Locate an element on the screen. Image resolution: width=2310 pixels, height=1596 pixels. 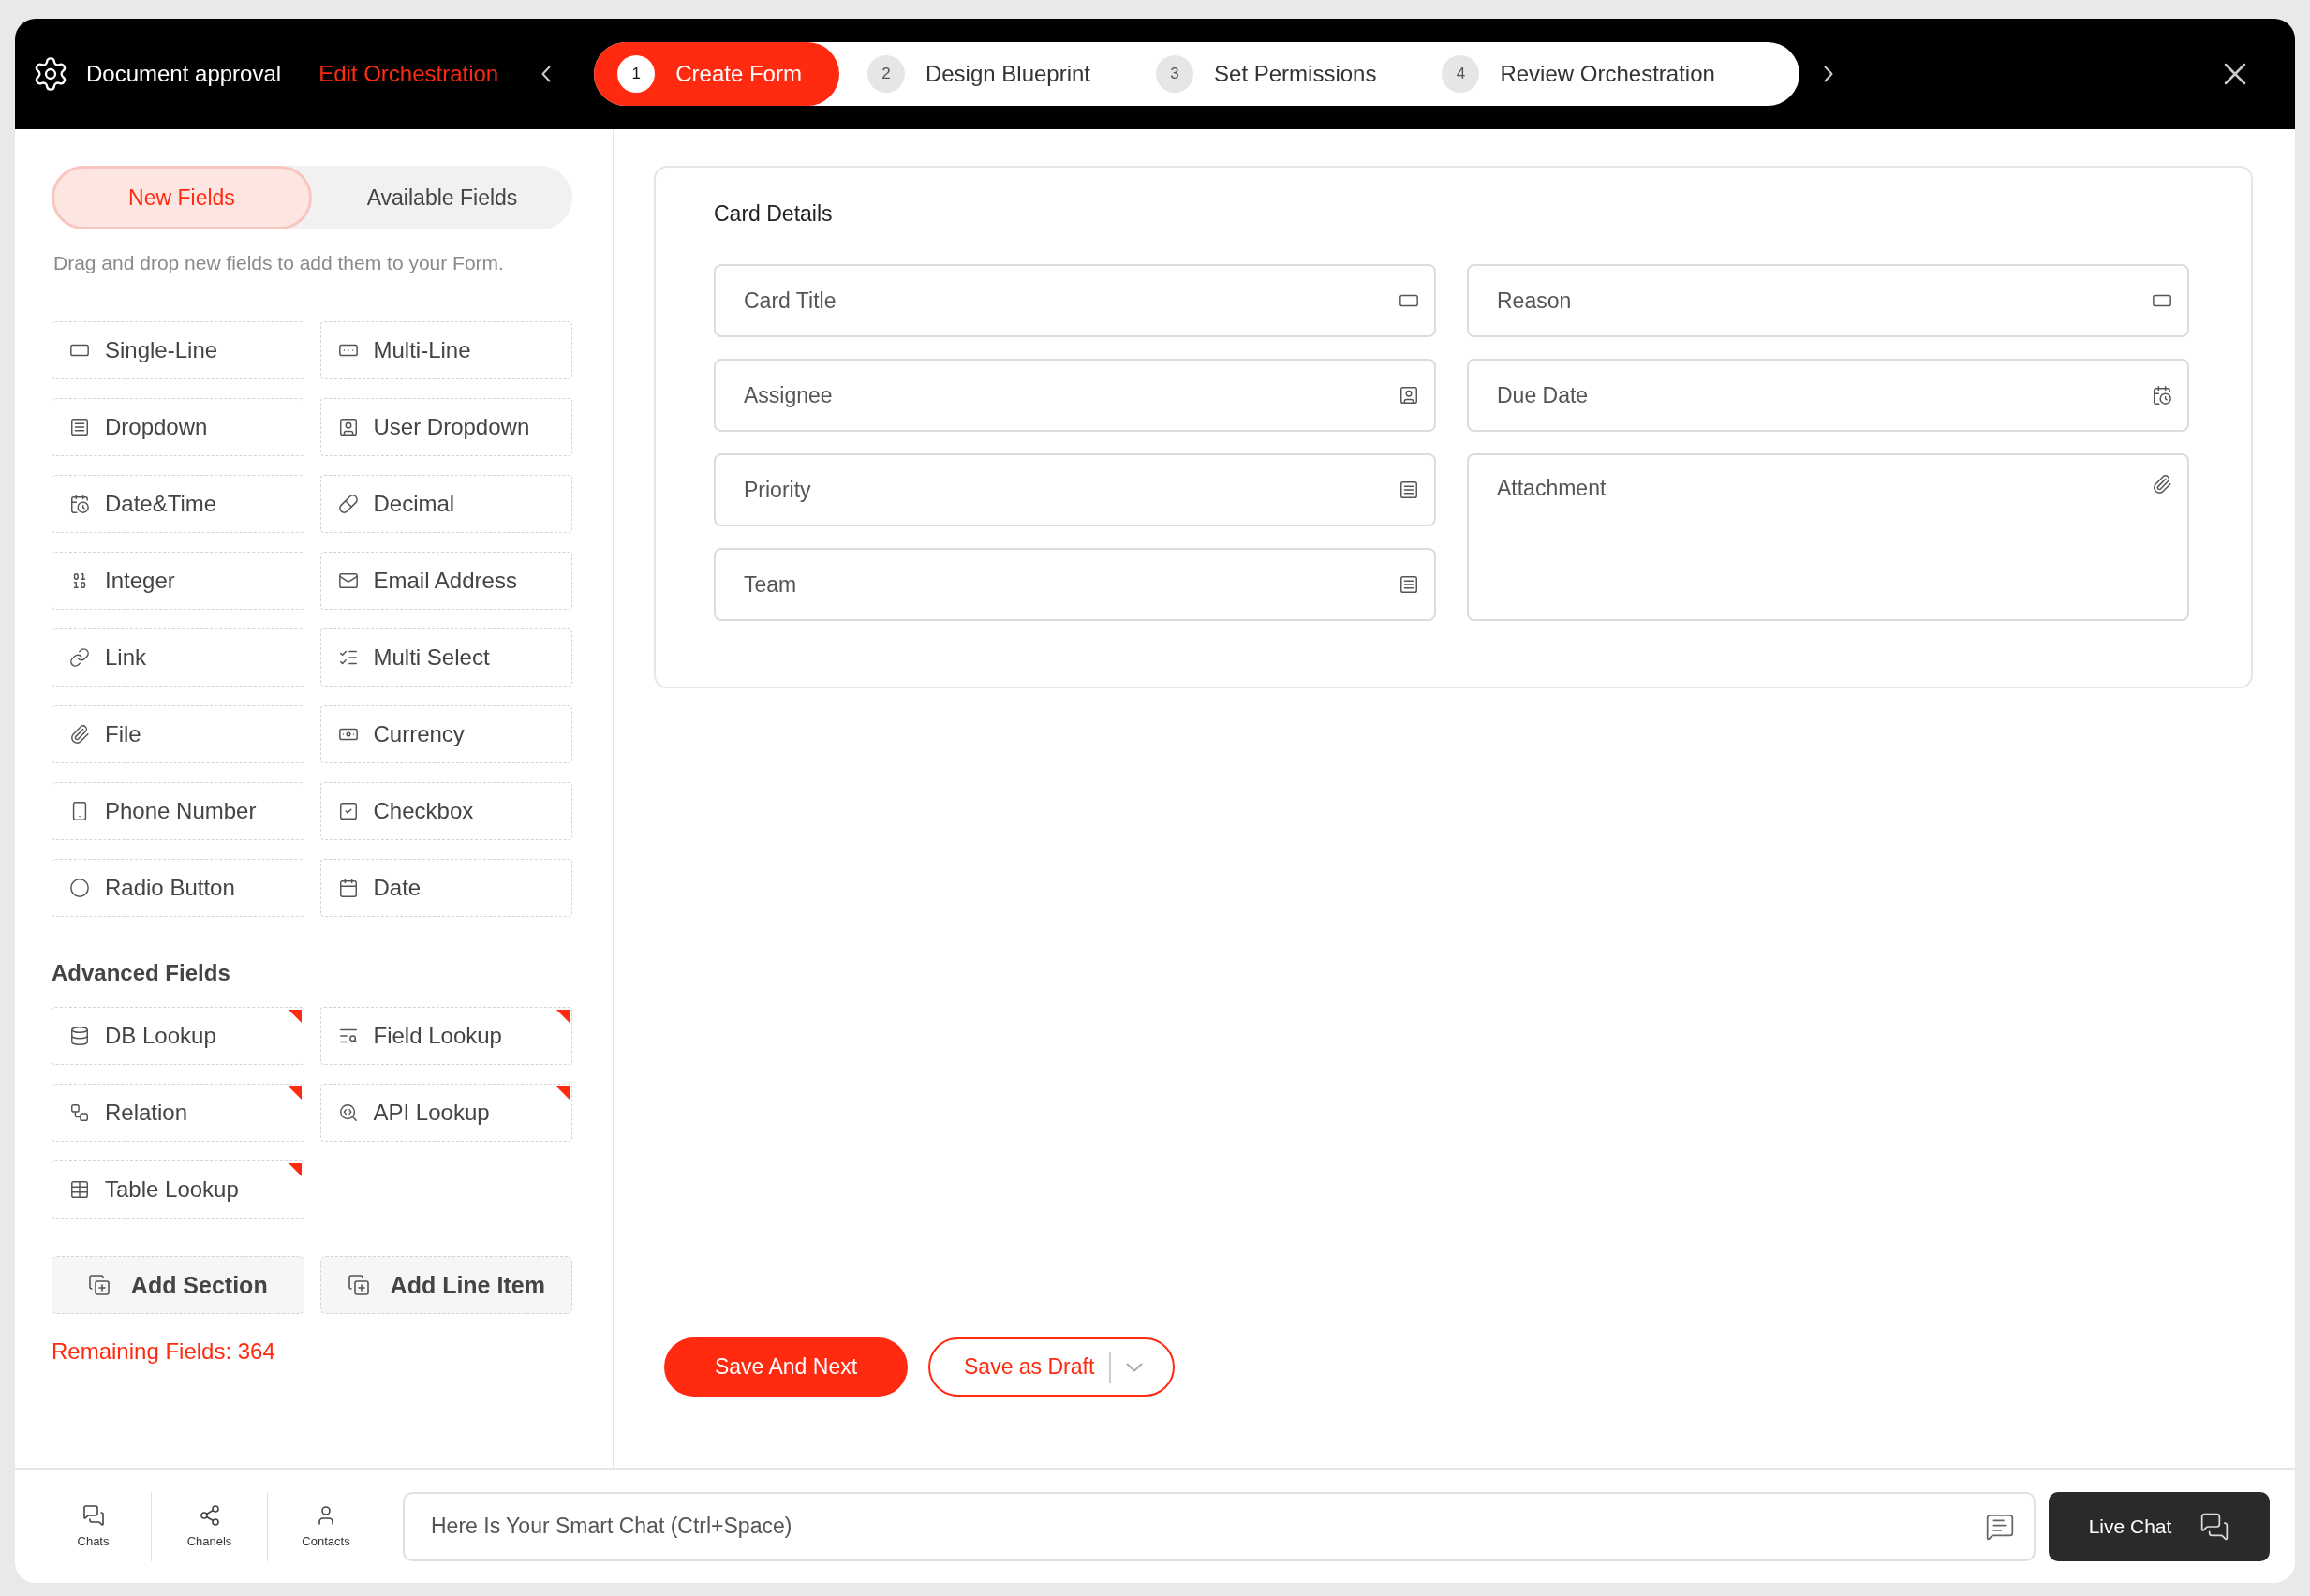
field-type-item: Integer is located at coordinates (178, 581).